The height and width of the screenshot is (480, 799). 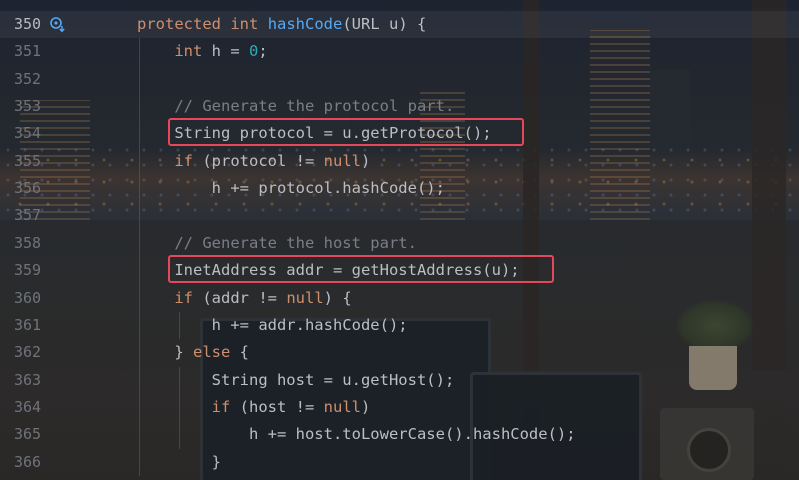 What do you see at coordinates (179, 24) in the screenshot?
I see `keyword-token: protected` at bounding box center [179, 24].